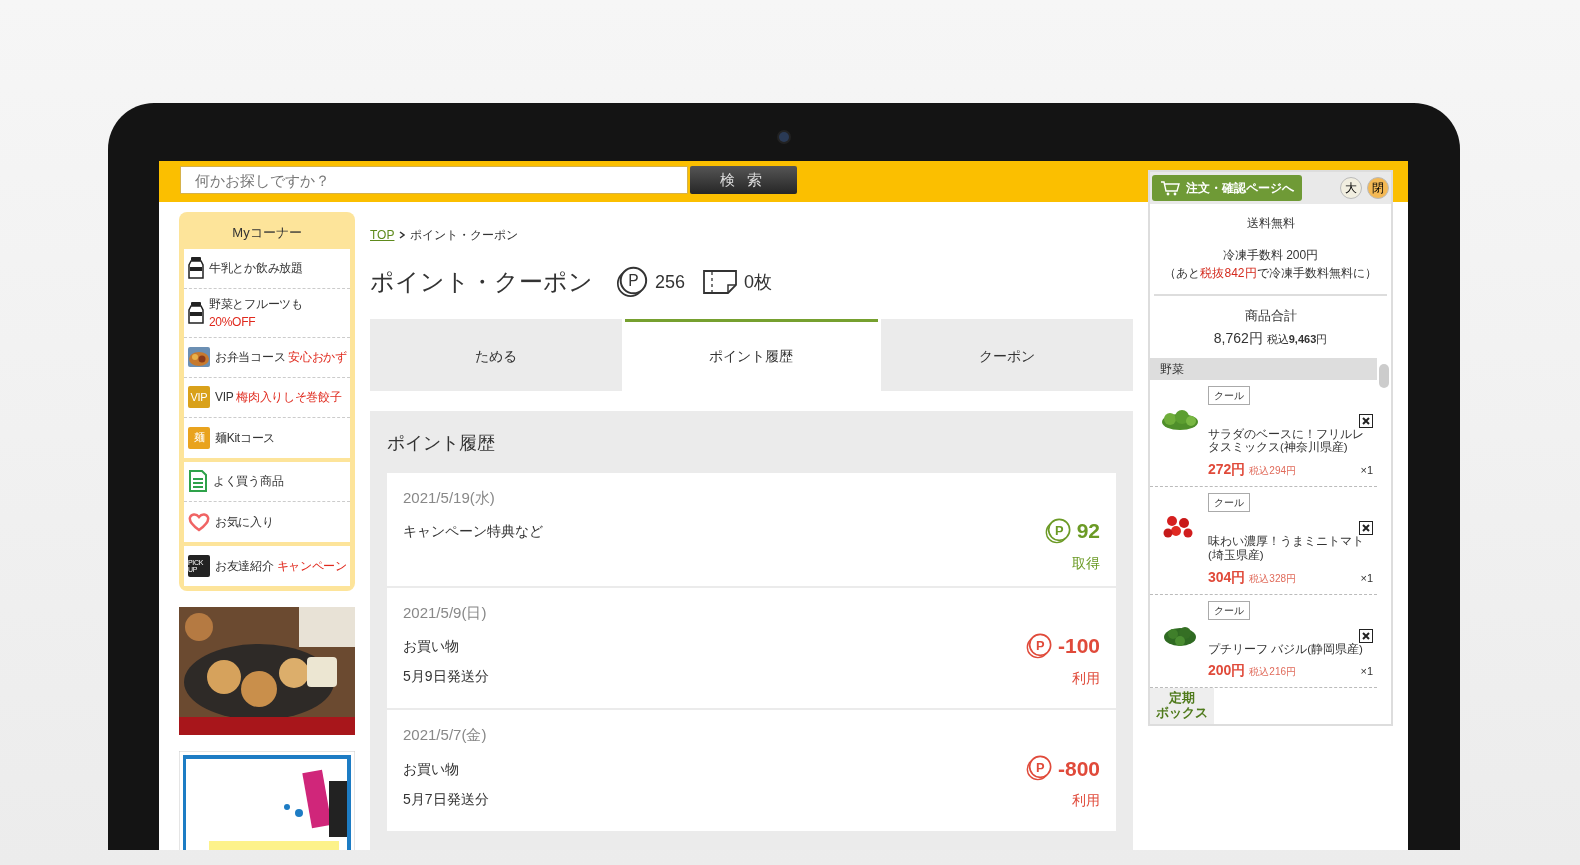 This screenshot has width=1580, height=865. I want to click on sidebar-item: 麺 麺Kitコース, so click(267, 437).